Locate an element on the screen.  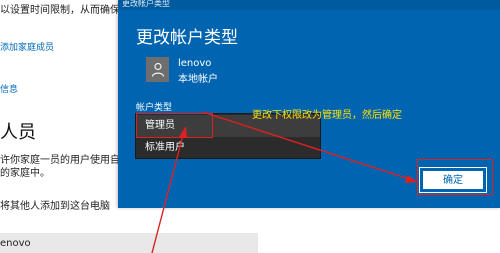
arrow-to-administrator is located at coordinates (167, 193).